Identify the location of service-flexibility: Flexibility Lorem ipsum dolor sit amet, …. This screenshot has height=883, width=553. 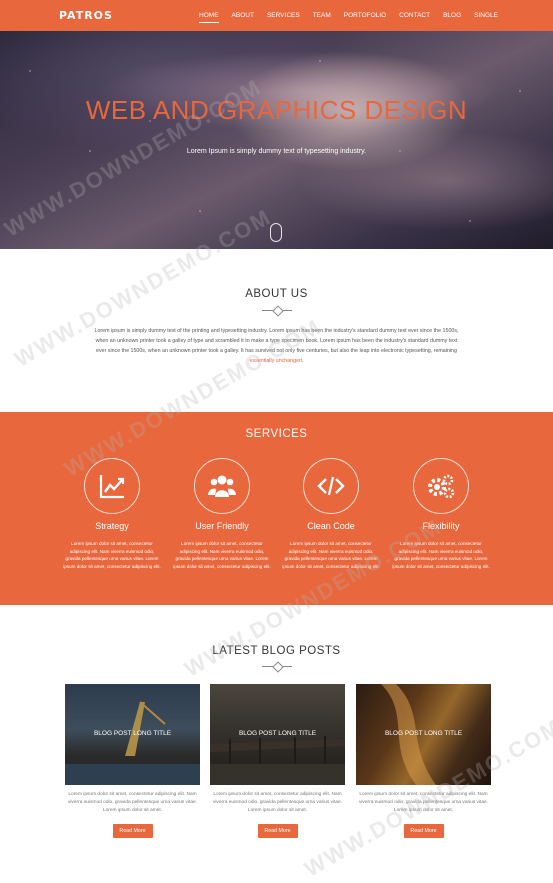
(441, 514).